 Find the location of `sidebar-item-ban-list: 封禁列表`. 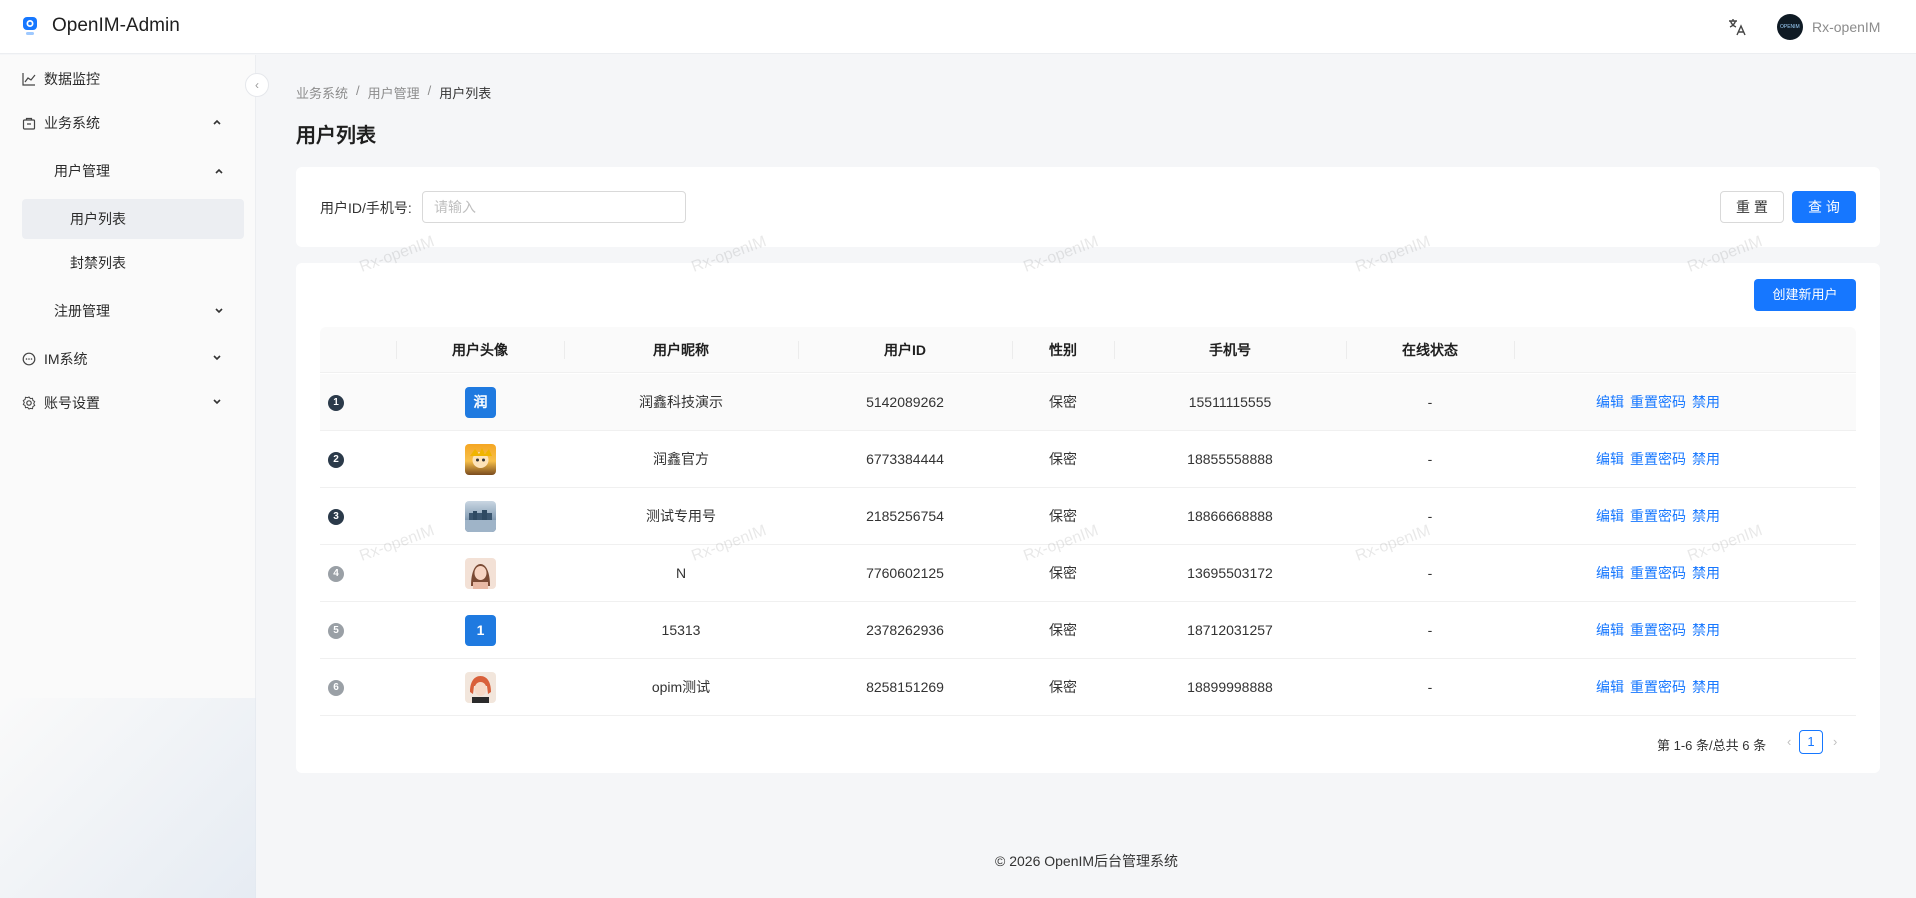

sidebar-item-ban-list: 封禁列表 is located at coordinates (98, 263).